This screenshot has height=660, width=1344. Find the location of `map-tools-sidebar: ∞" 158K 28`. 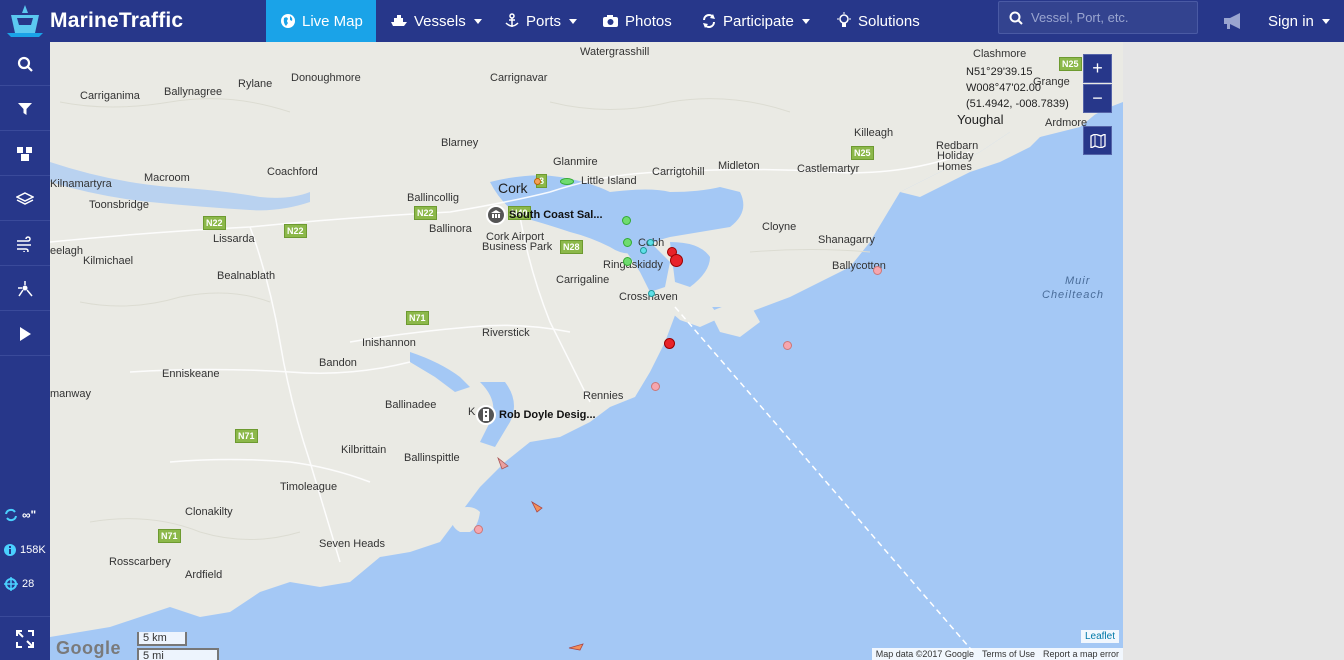

map-tools-sidebar: ∞" 158K 28 is located at coordinates (25, 351).